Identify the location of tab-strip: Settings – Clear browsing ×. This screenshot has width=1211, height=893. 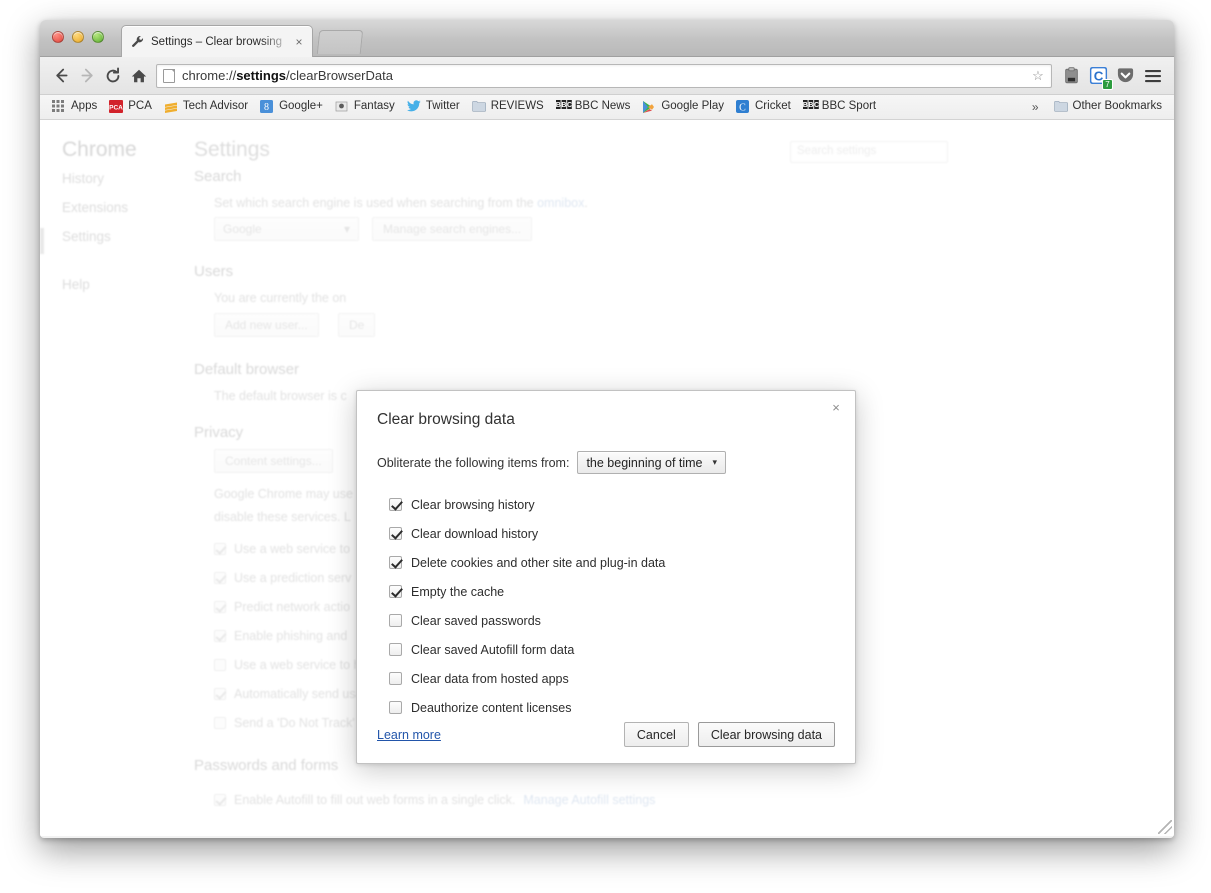
(607, 38).